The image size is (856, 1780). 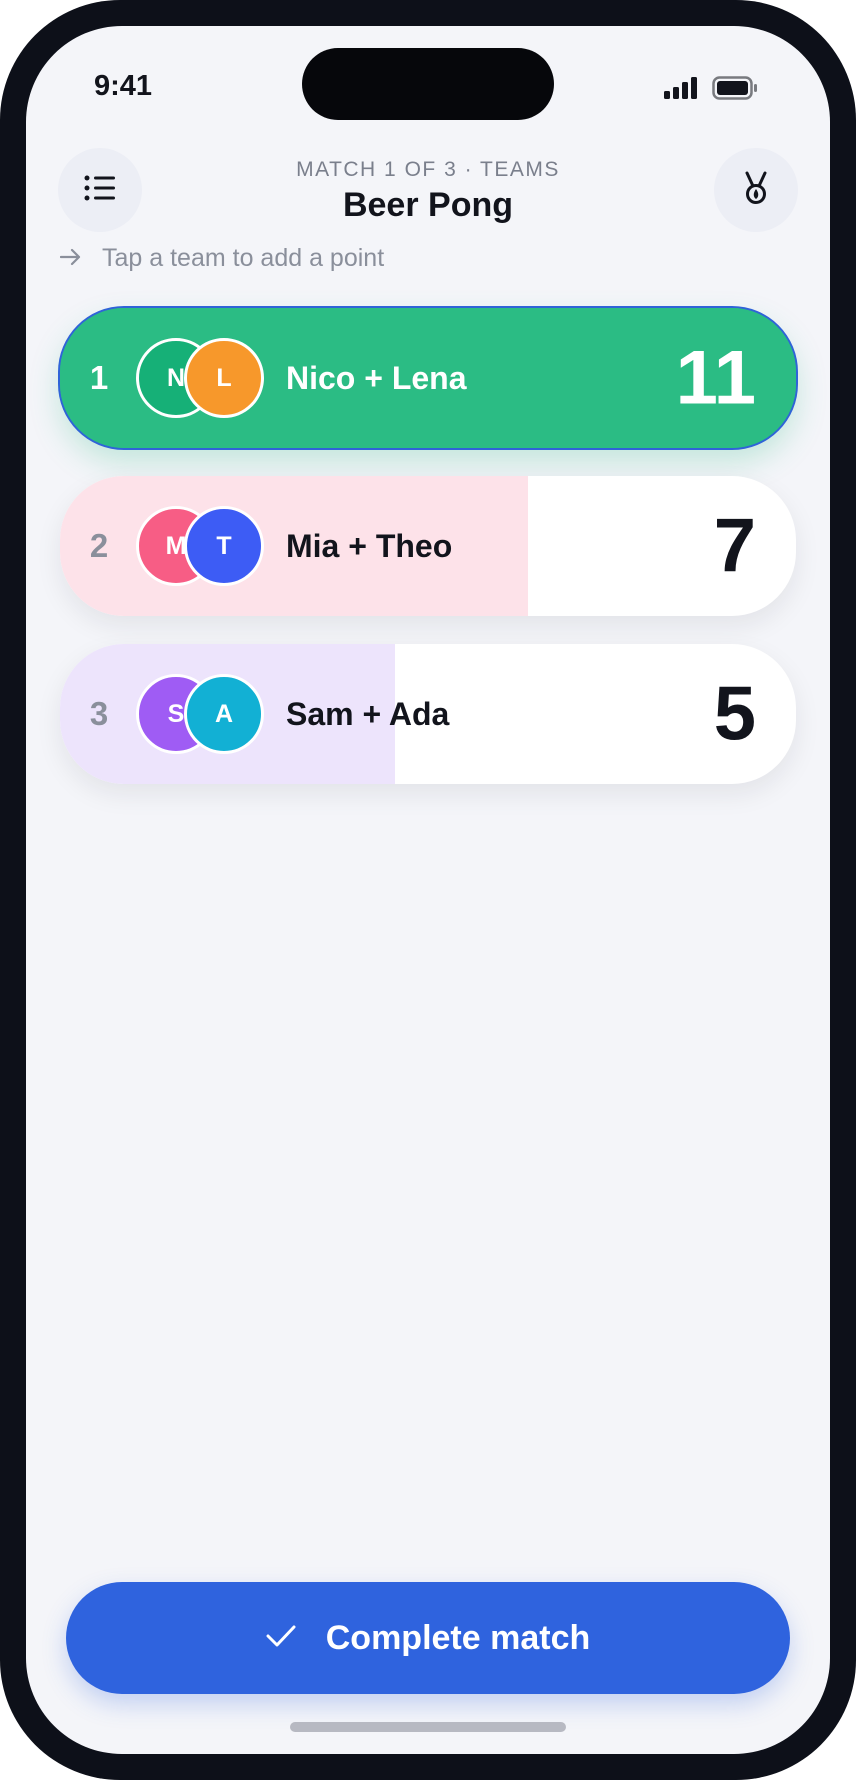 I want to click on dynamic-island, so click(x=428, y=84).